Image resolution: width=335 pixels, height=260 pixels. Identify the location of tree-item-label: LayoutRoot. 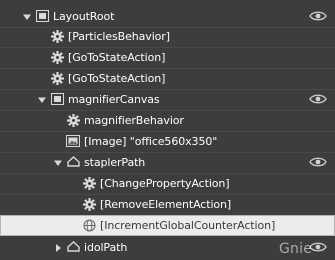
(84, 16).